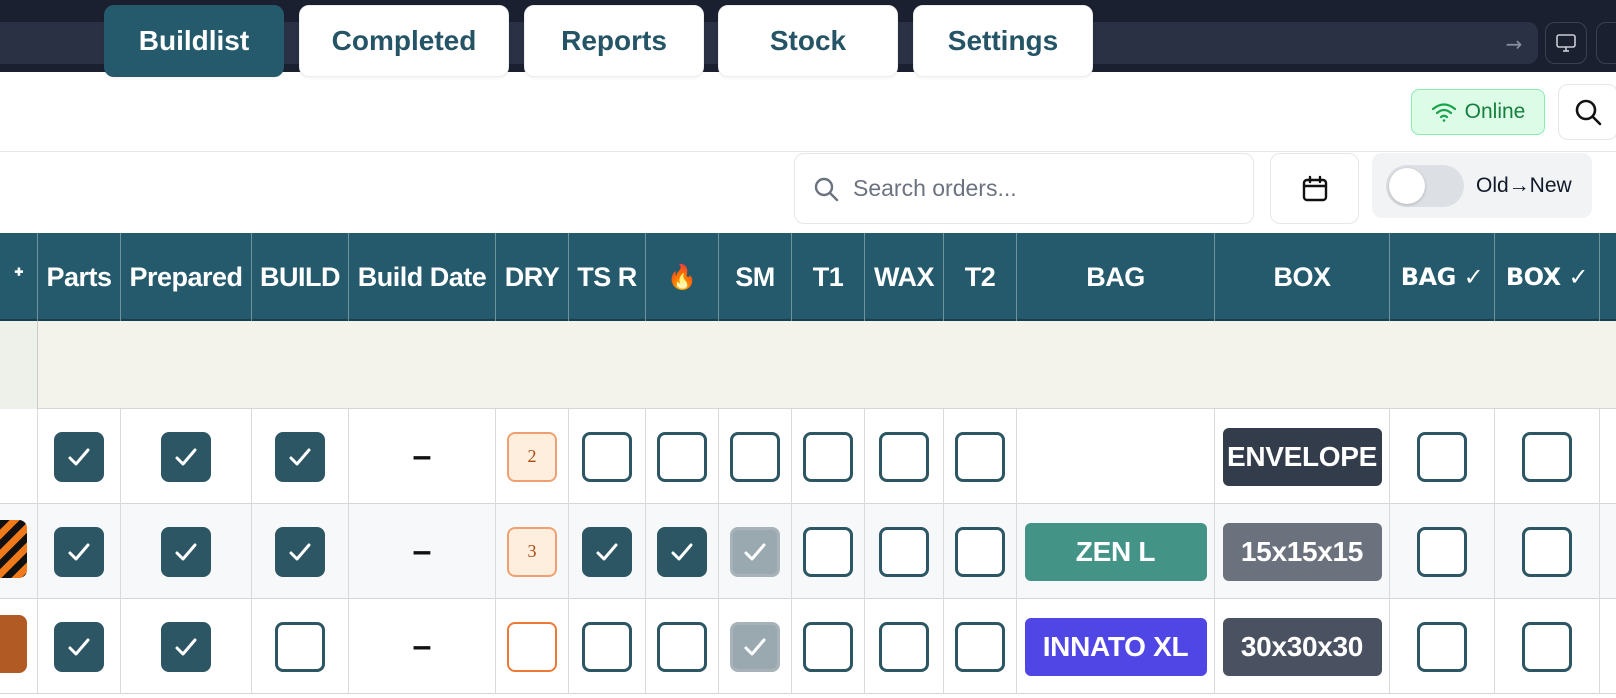 The width and height of the screenshot is (1616, 698). I want to click on cell-wax, so click(904, 456).